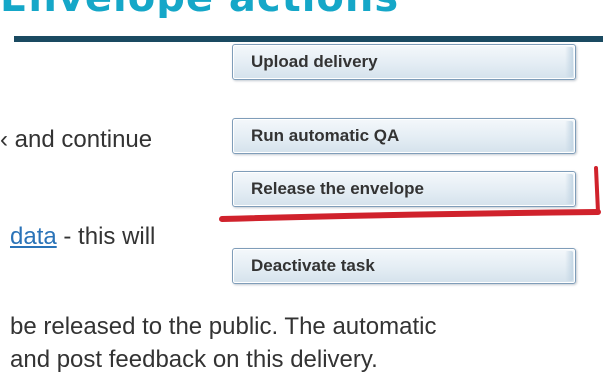 The width and height of the screenshot is (603, 389). What do you see at coordinates (404, 136) in the screenshot?
I see `run-automatic-qa-button: Run automatic QA` at bounding box center [404, 136].